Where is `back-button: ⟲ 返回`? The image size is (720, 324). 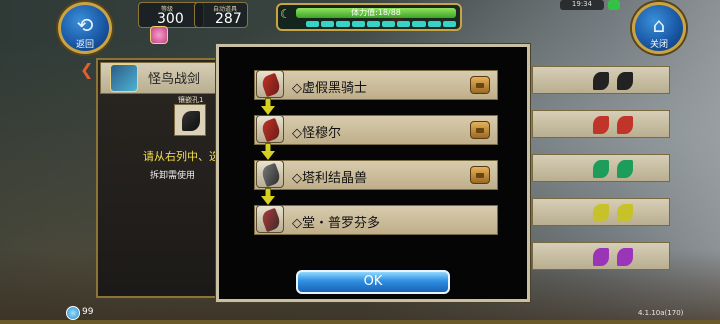
back-button: ⟲ 返回 is located at coordinates (85, 28).